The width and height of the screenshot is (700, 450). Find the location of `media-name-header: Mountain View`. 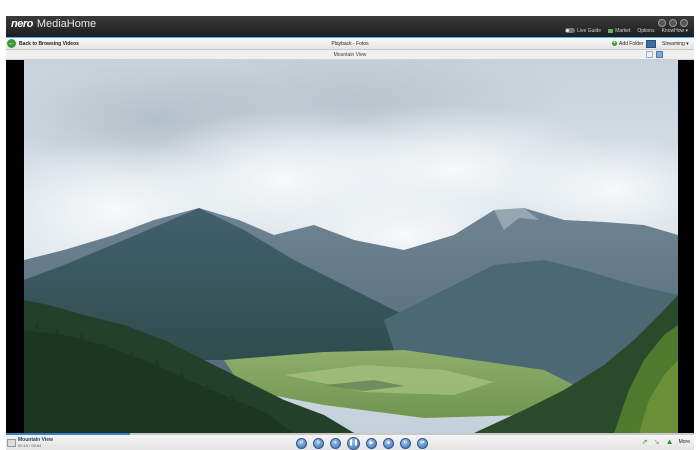

media-name-header: Mountain View is located at coordinates (350, 55).